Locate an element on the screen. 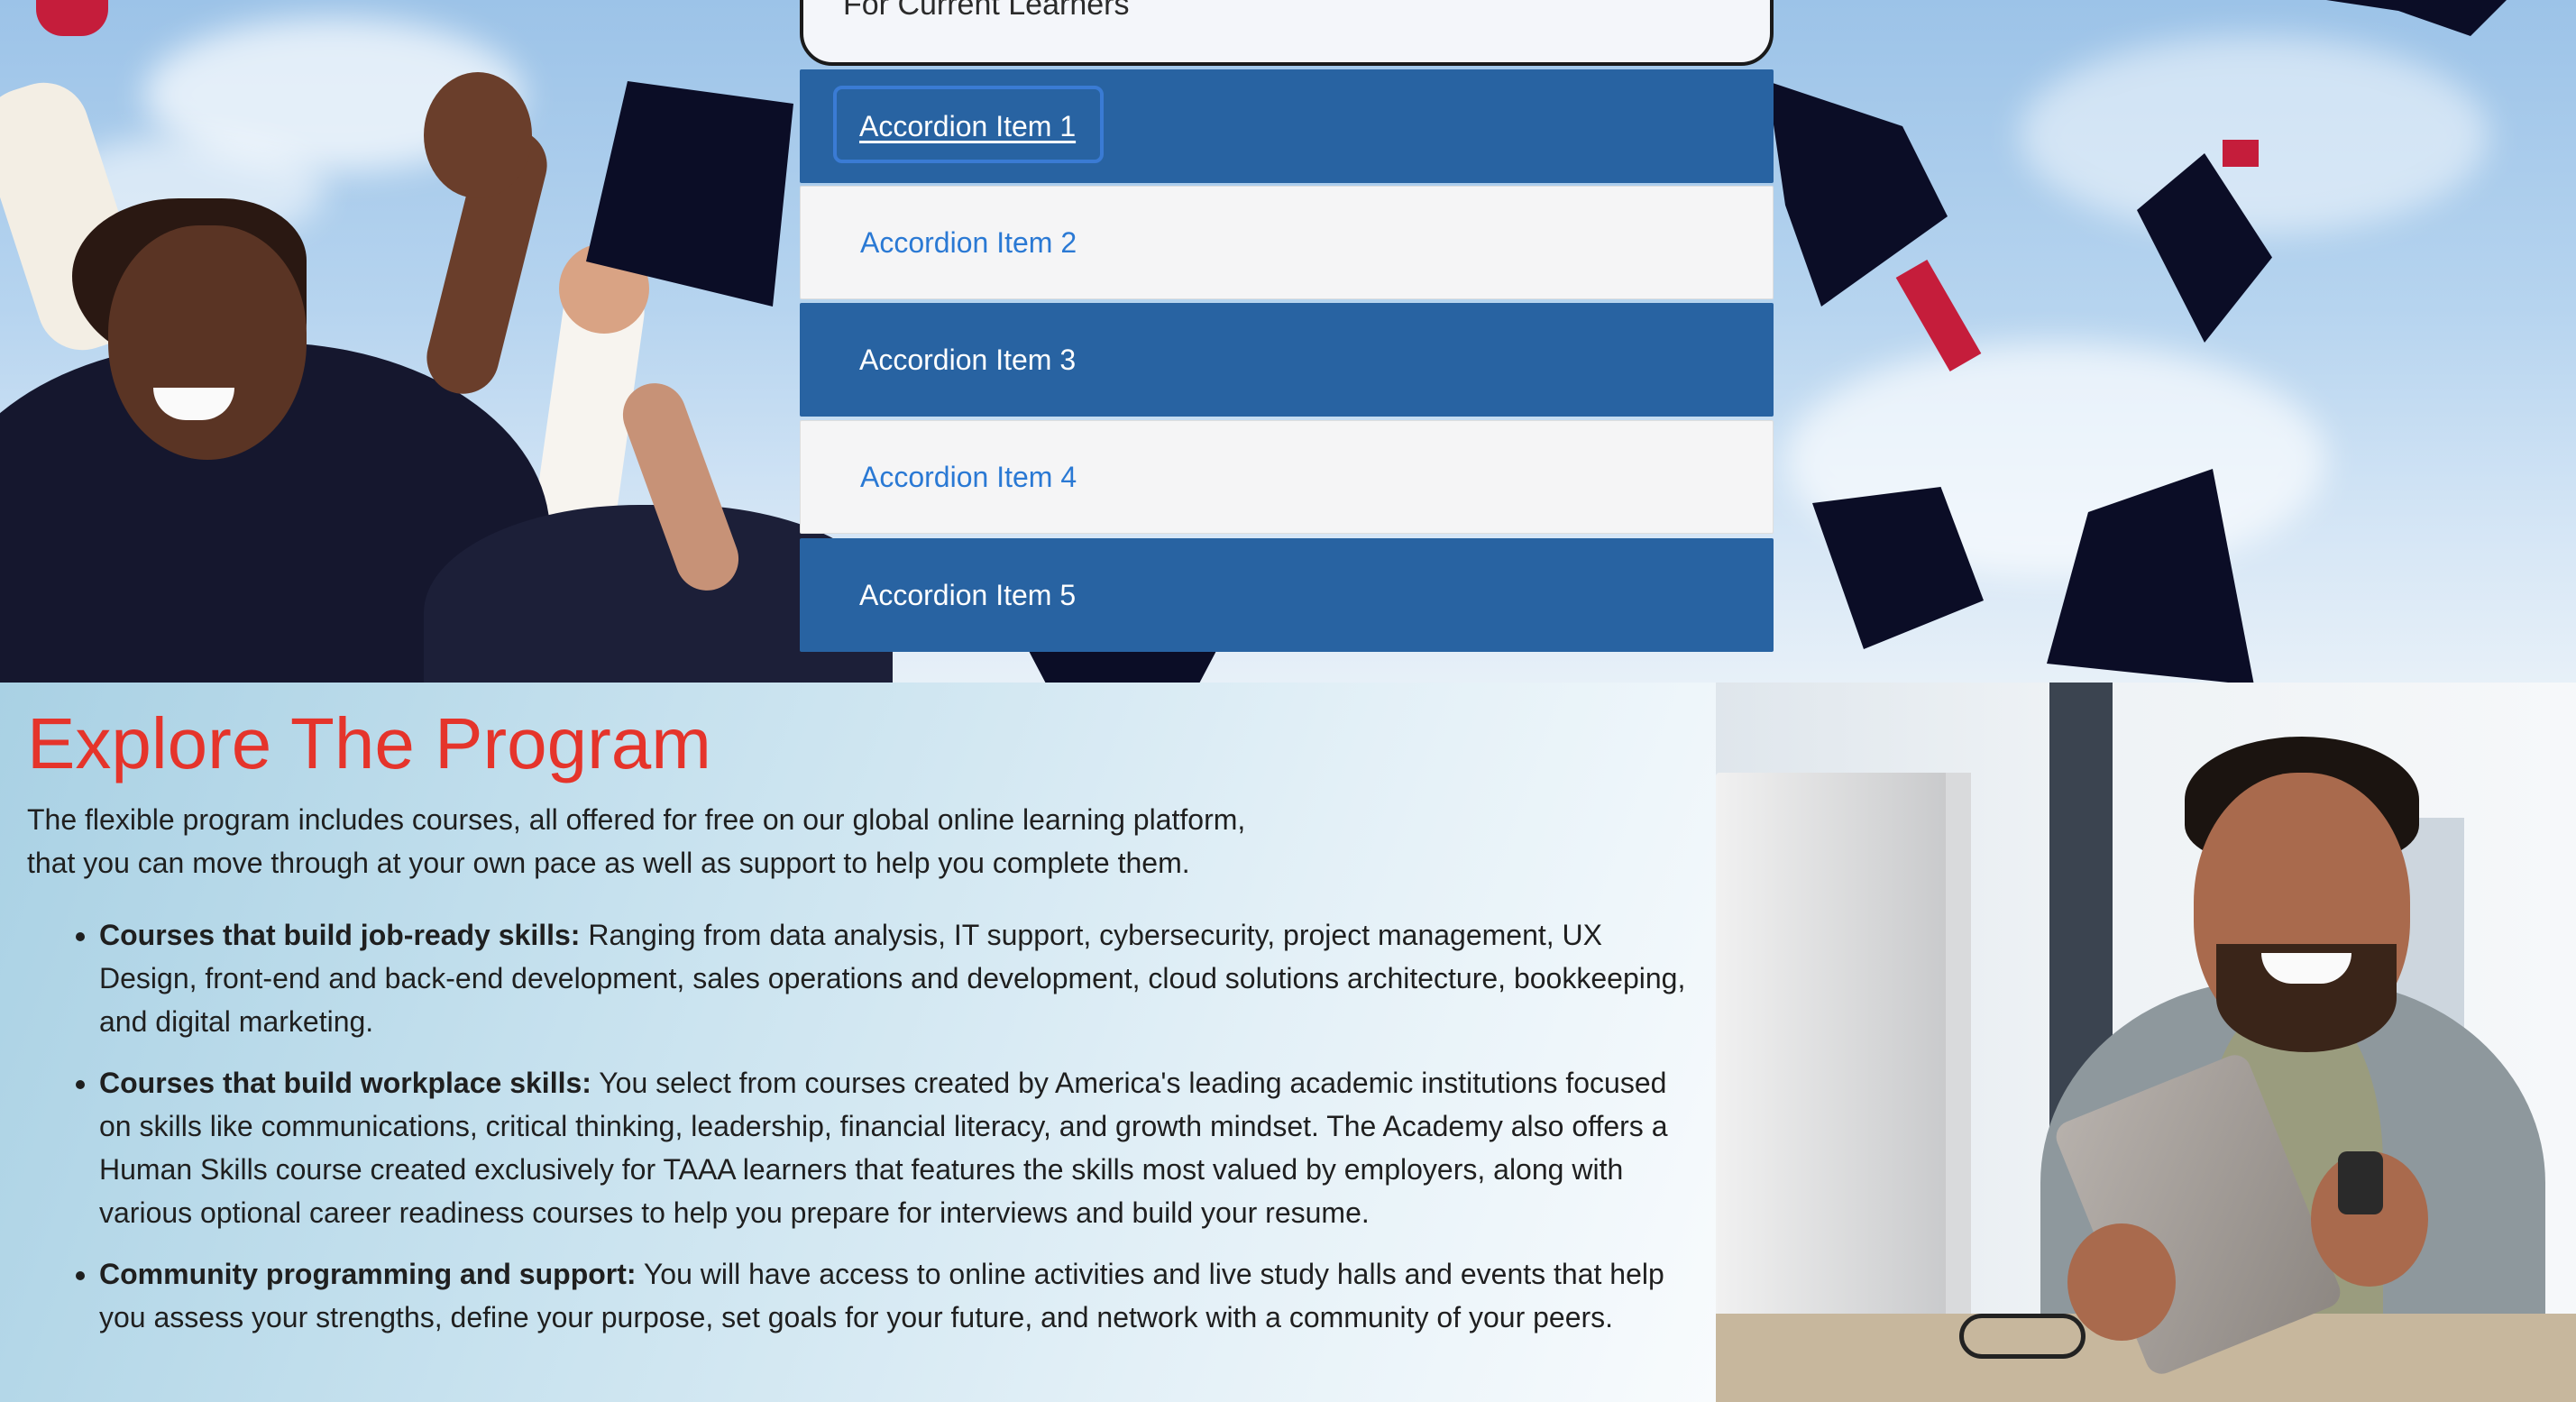 This screenshot has height=1402, width=2576. accordion-item-label: Accordion Item 3 is located at coordinates (968, 359).